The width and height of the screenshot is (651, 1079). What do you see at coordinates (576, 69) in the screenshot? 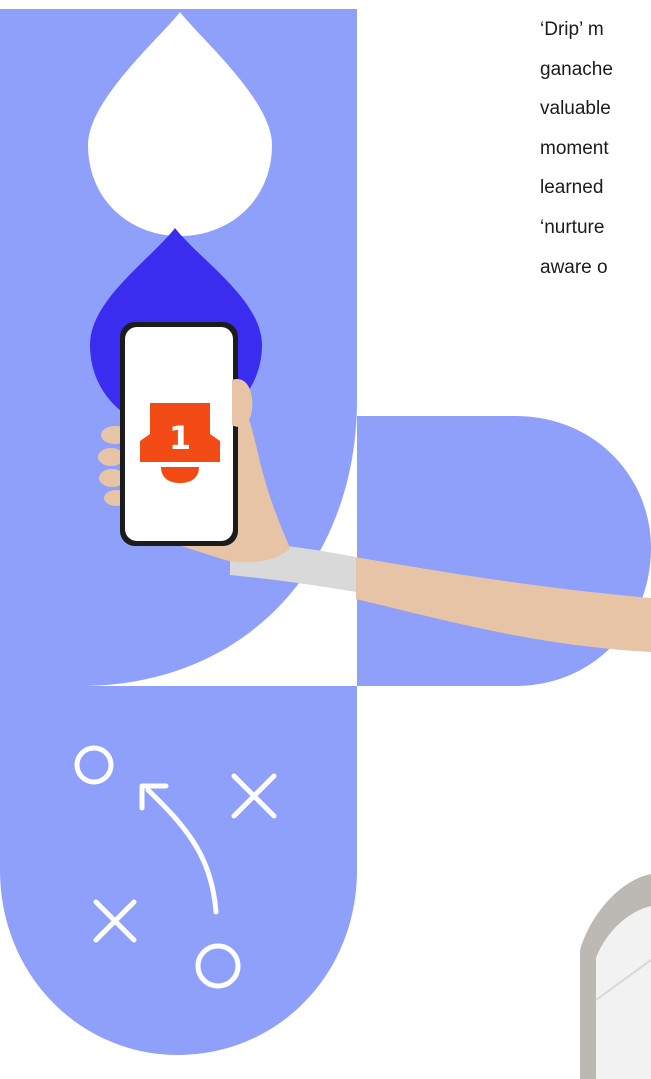
I see `paragraph-line: ganache` at bounding box center [576, 69].